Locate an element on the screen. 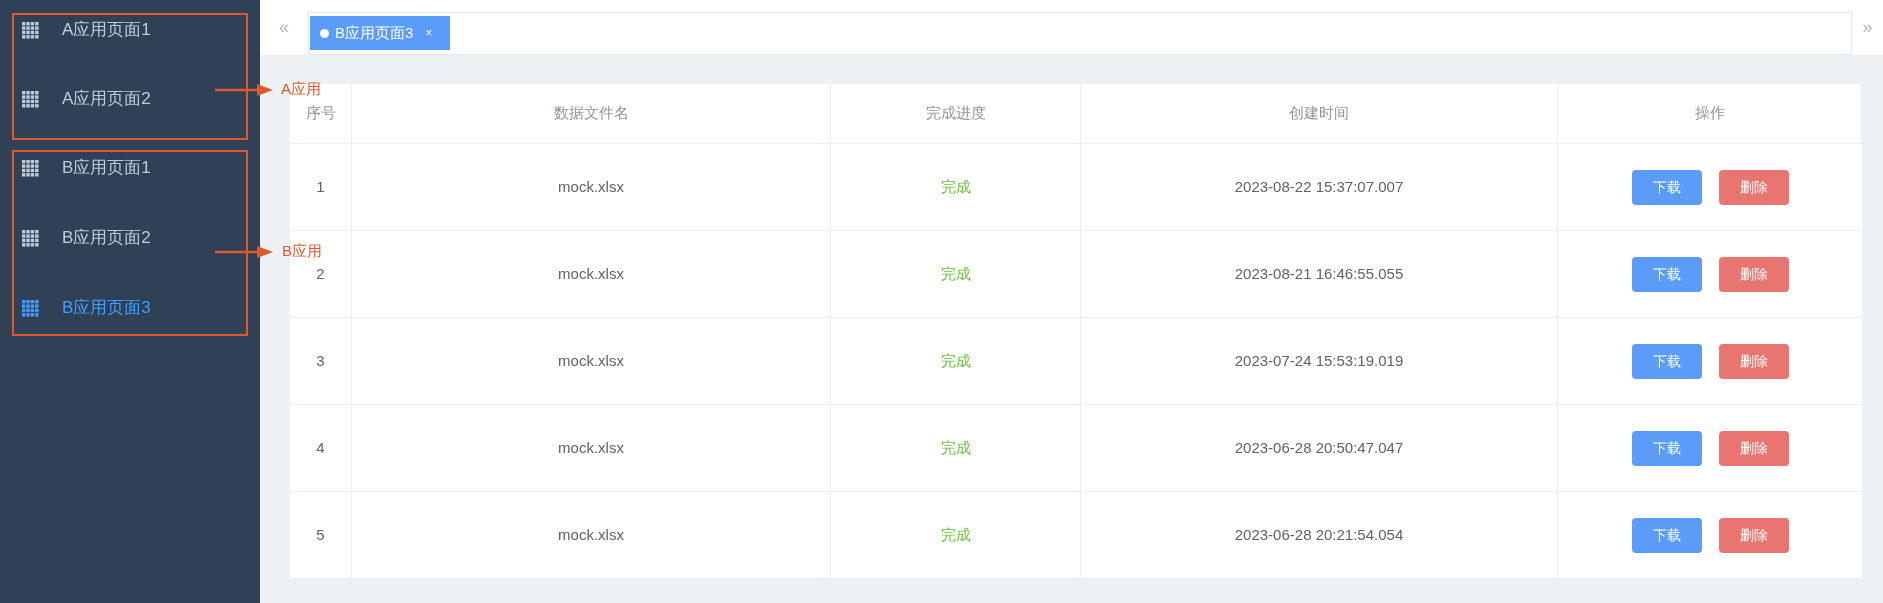 This screenshot has height=603, width=1883. sidebar-item: B应用页面3 is located at coordinates (130, 308).